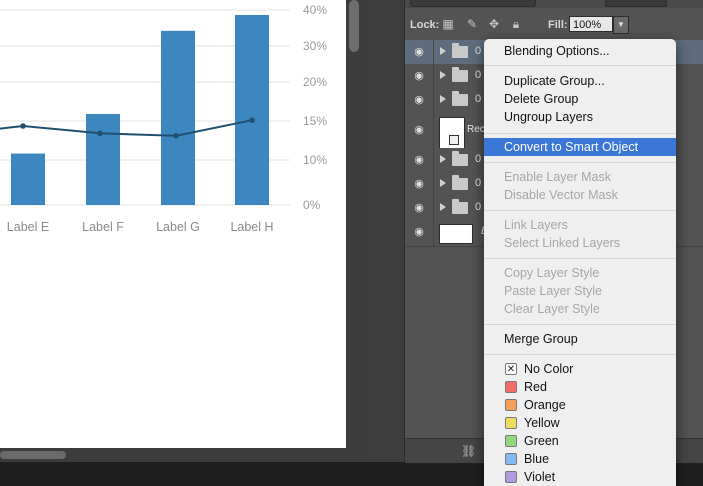  Describe the element at coordinates (315, 46) in the screenshot. I see `y-tick-label: 30%` at that location.